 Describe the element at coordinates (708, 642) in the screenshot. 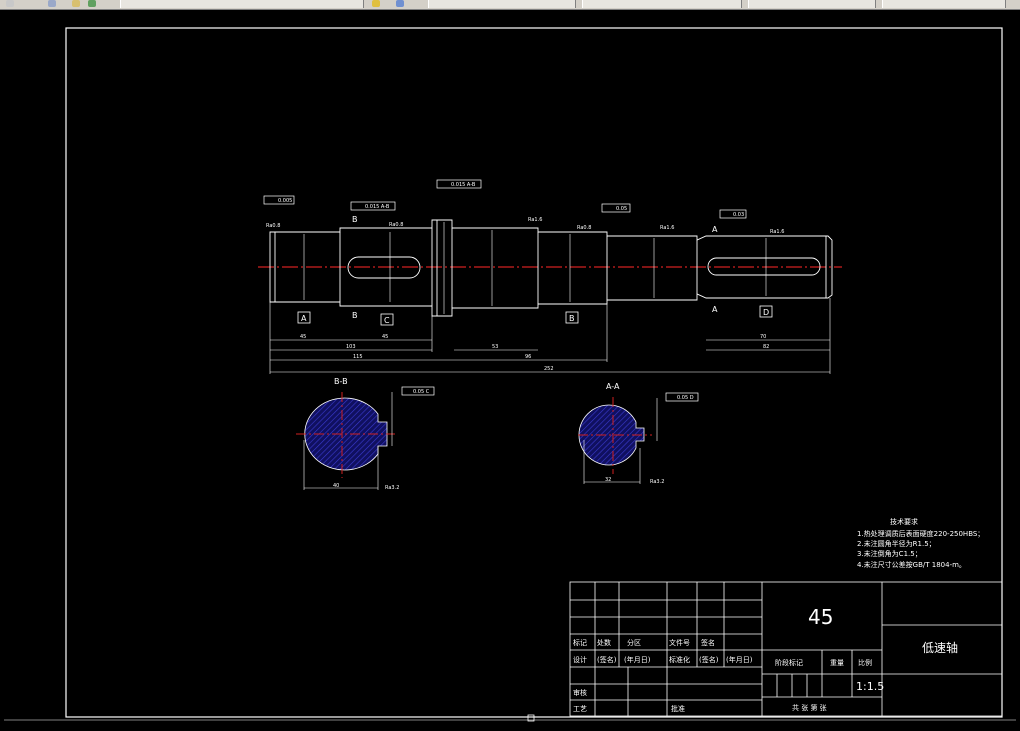

I see `tb-sign: 签名` at that location.